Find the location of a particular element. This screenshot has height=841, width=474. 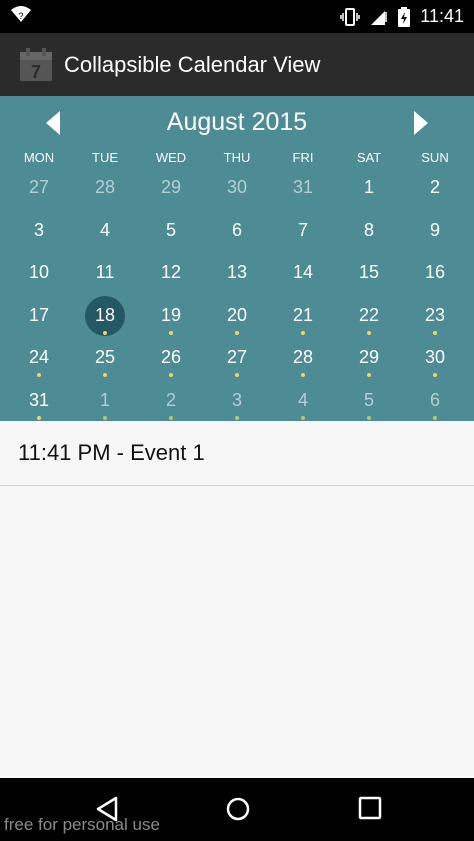

day-number: 16 is located at coordinates (435, 272).